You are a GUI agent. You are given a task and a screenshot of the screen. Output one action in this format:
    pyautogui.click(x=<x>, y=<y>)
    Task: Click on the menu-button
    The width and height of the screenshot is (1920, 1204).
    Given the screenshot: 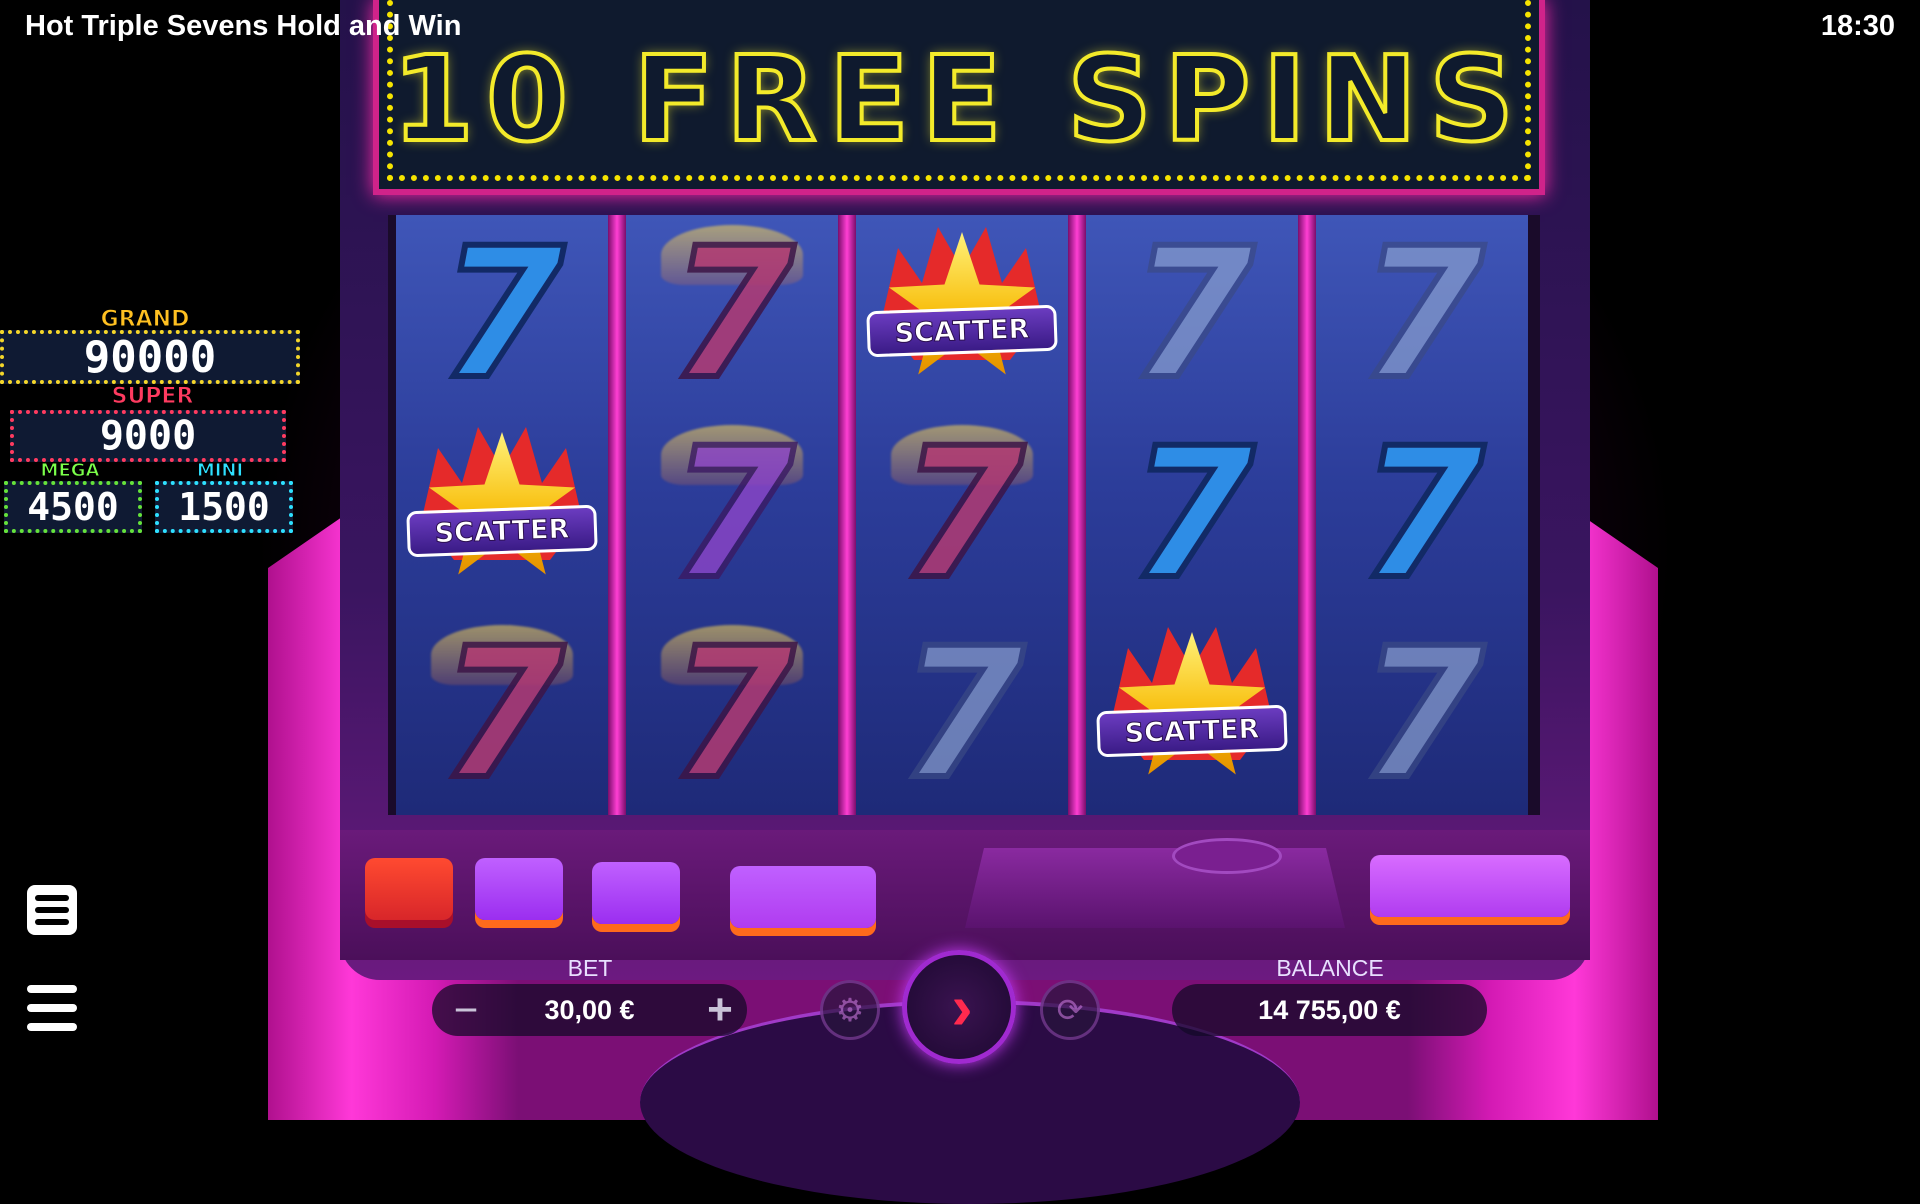 What is the action you would take?
    pyautogui.click(x=52, y=1008)
    